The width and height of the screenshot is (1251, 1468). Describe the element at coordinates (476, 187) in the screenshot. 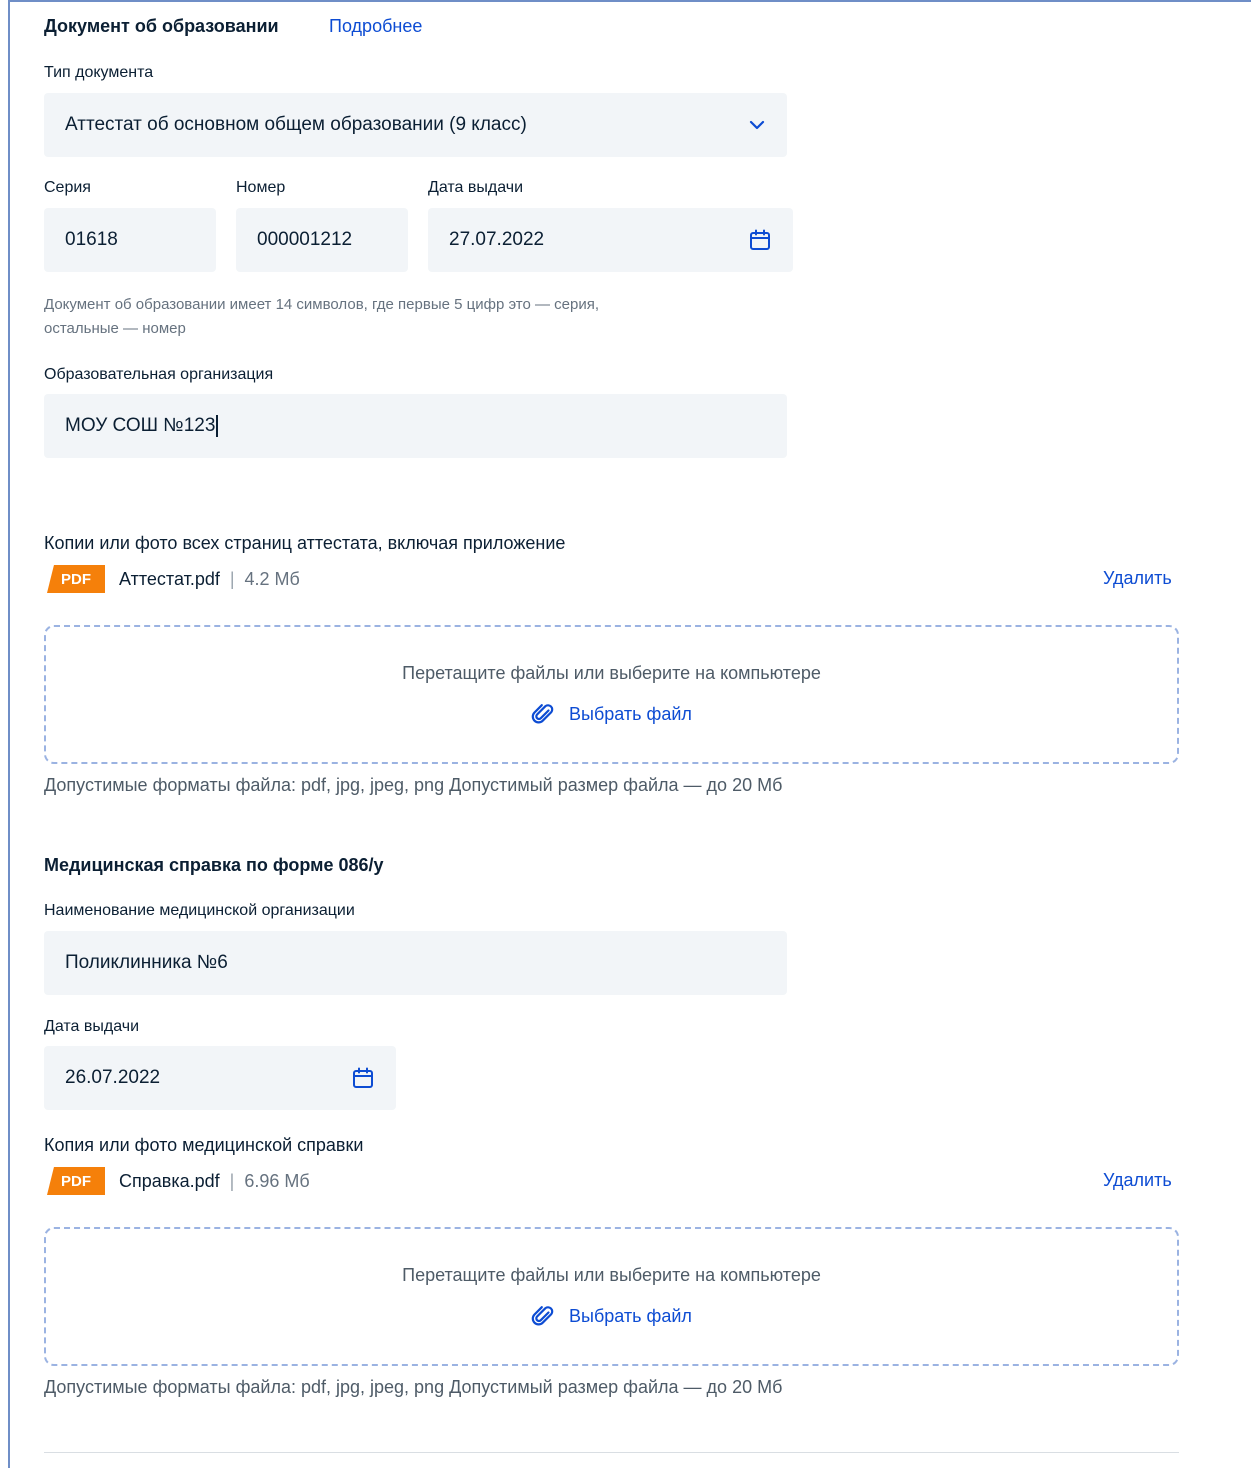

I see `issue-date-label: Дата выдачи` at that location.